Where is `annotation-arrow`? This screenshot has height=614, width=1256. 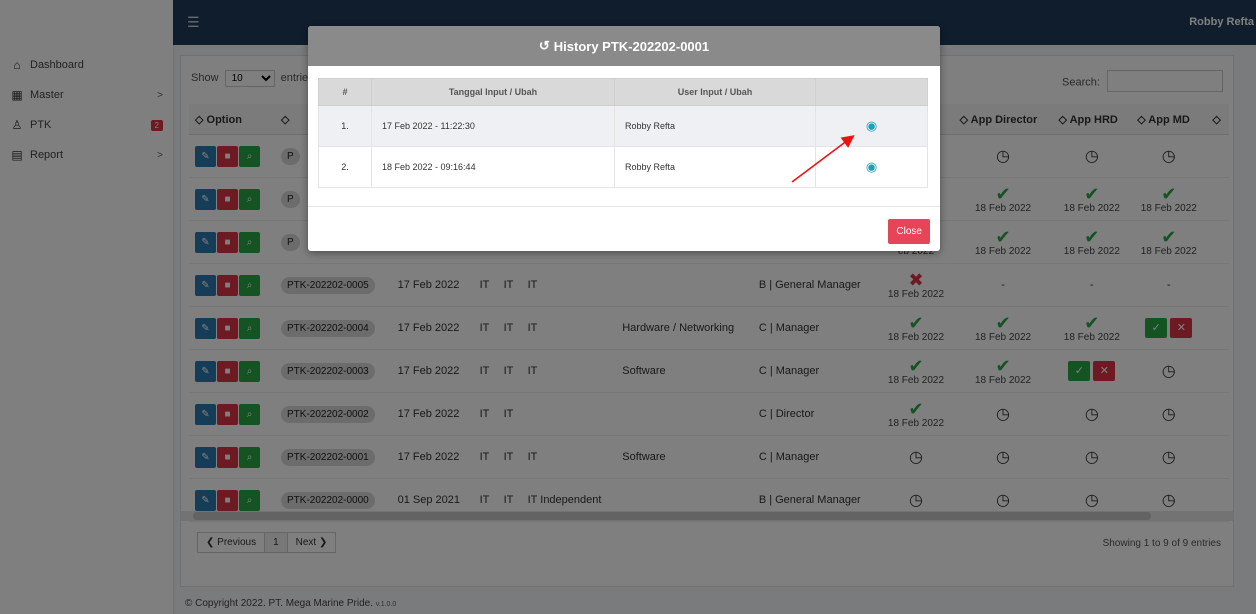 annotation-arrow is located at coordinates (823, 159).